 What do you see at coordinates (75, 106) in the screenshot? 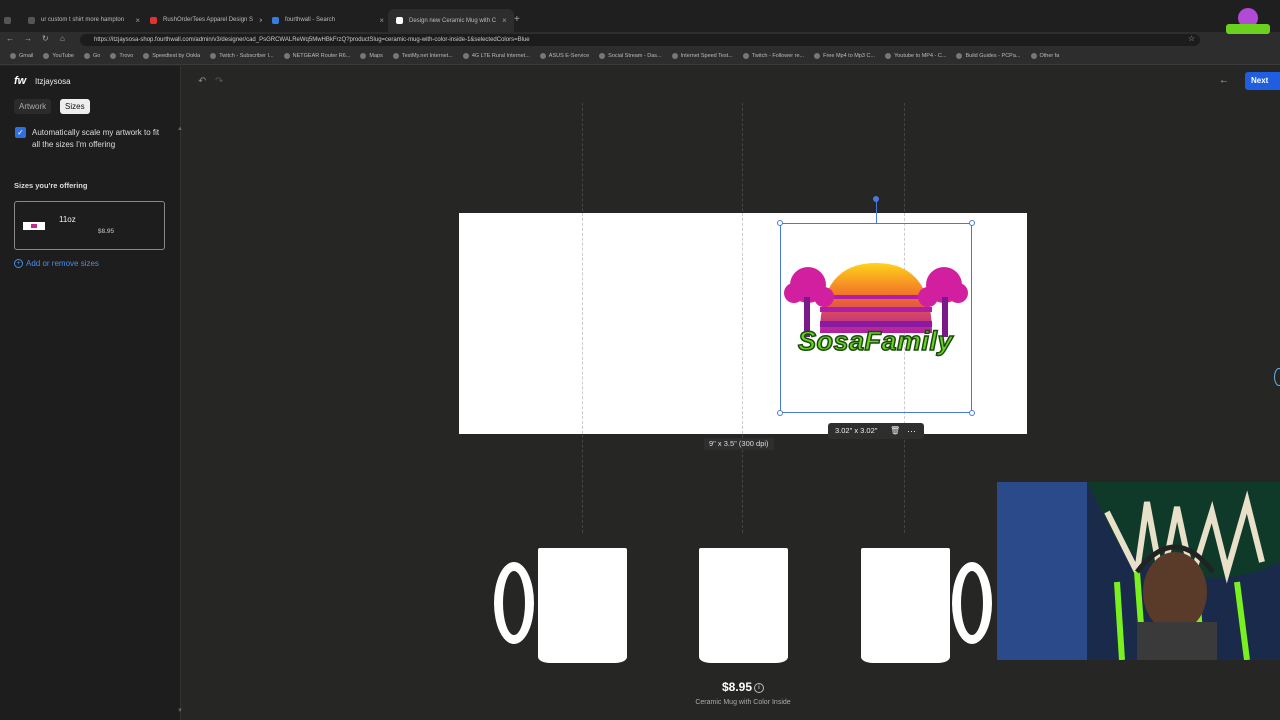
I see `tab-sizes: Sizes` at bounding box center [75, 106].